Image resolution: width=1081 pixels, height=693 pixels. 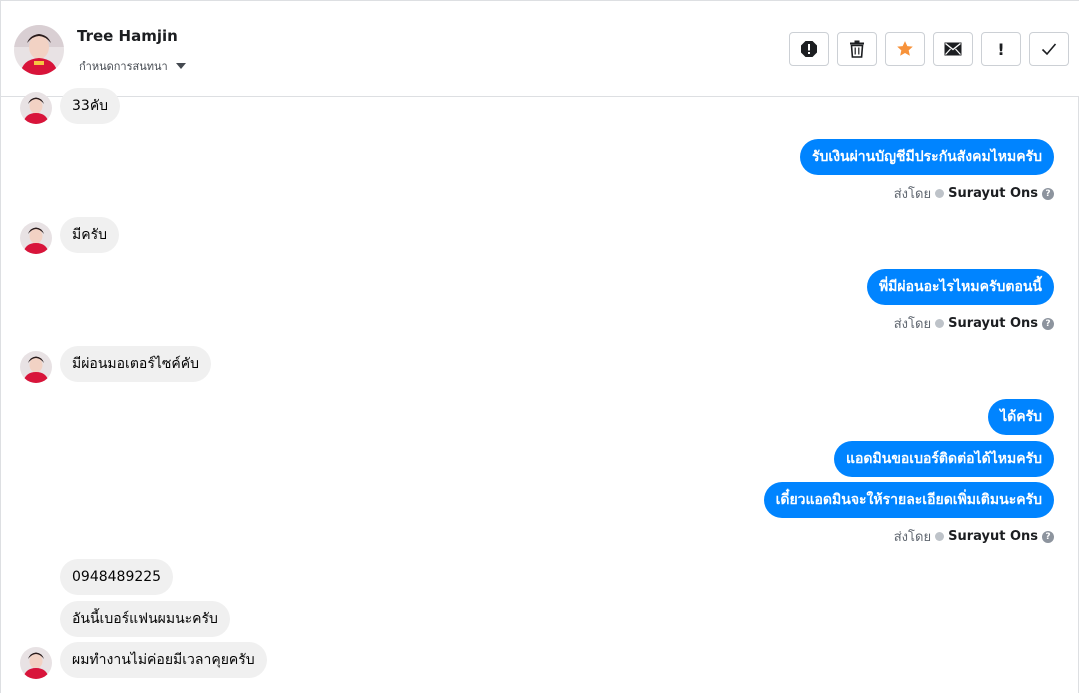 I want to click on mark-spam-button, so click(x=809, y=49).